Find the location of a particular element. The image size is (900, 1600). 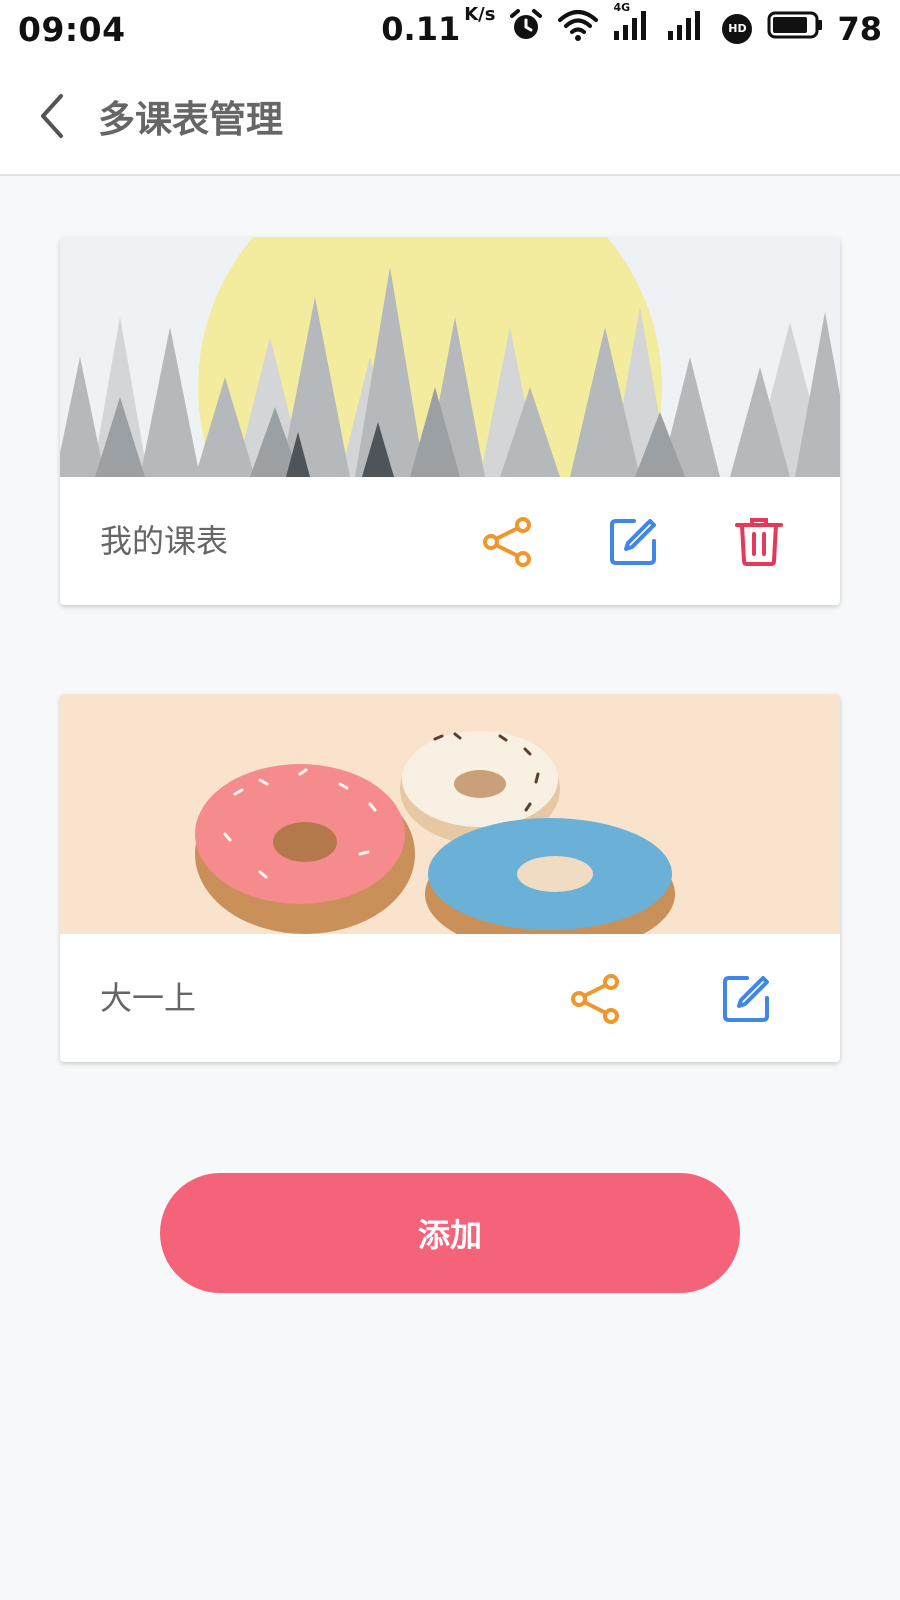

card-footer: 我的课表 is located at coordinates (450, 541).